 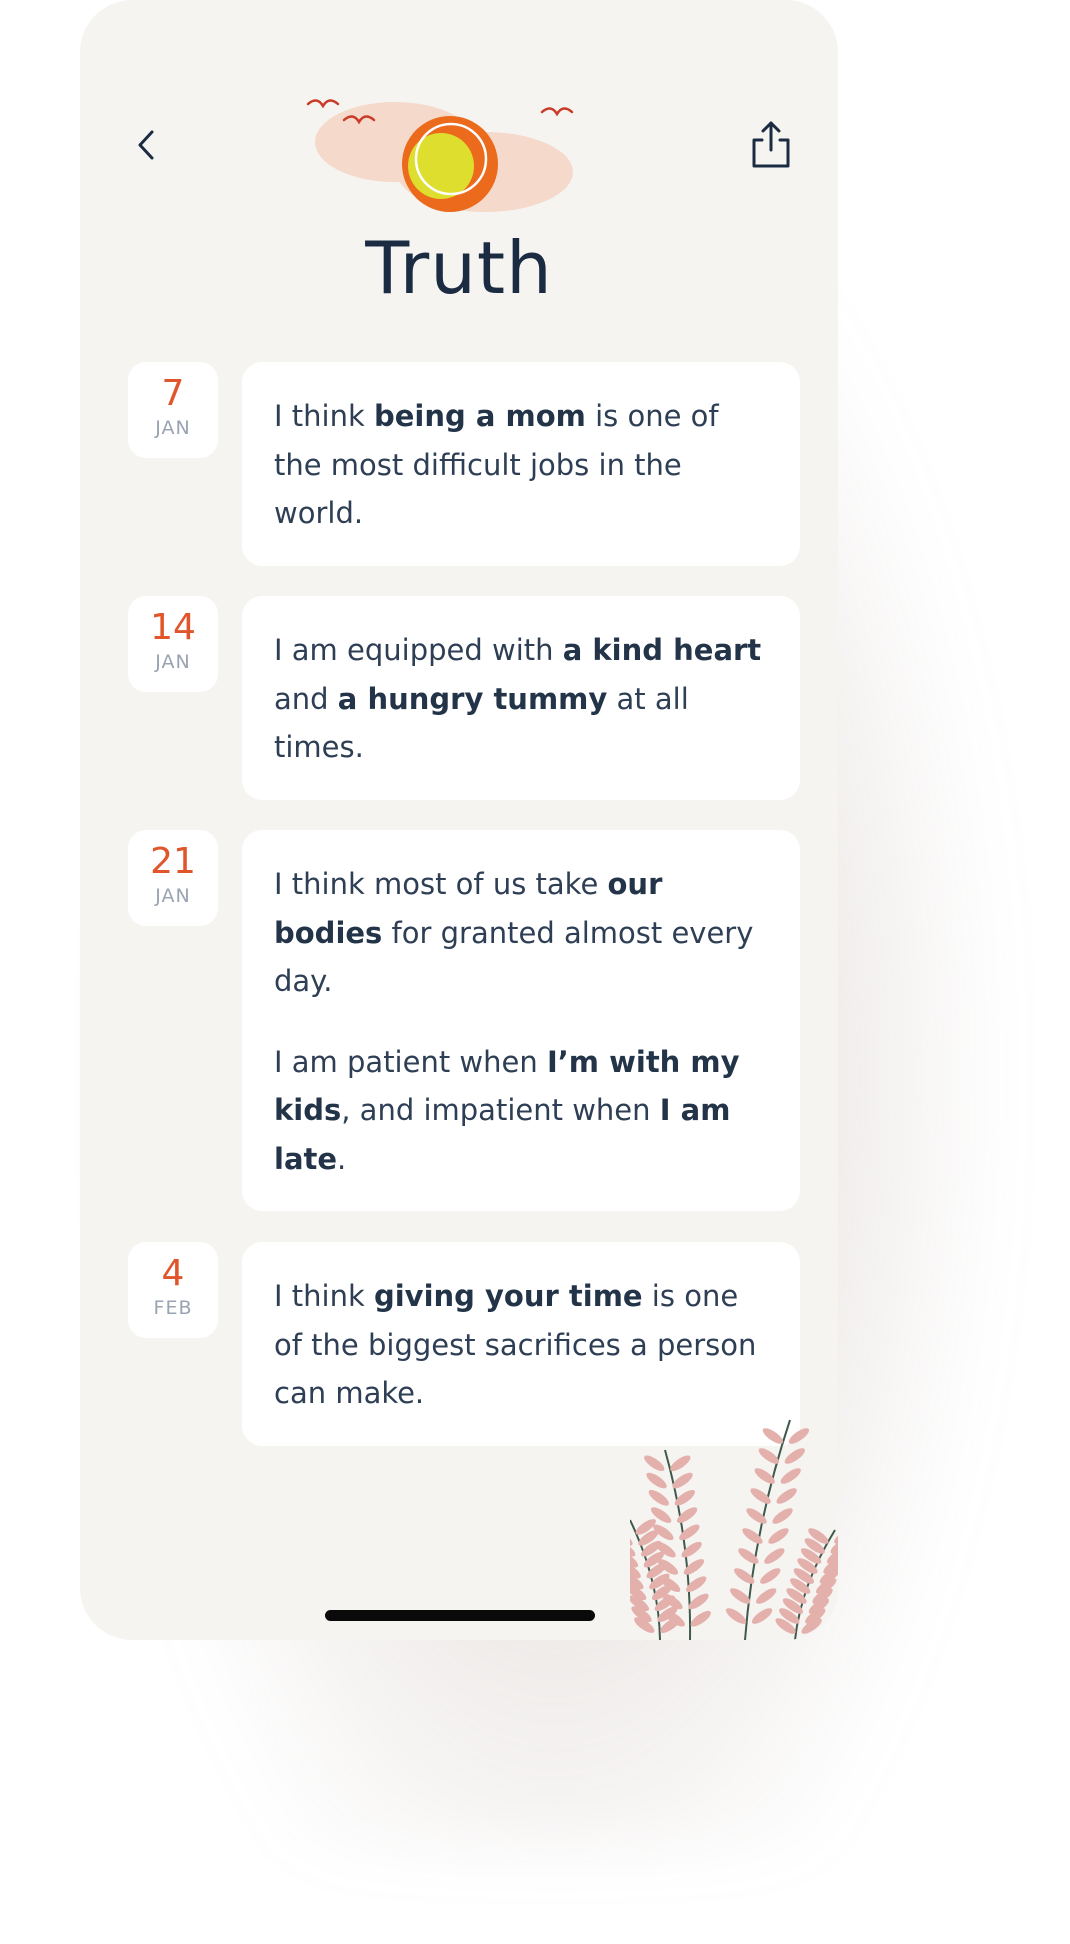 I want to click on share-icon, so click(x=771, y=144).